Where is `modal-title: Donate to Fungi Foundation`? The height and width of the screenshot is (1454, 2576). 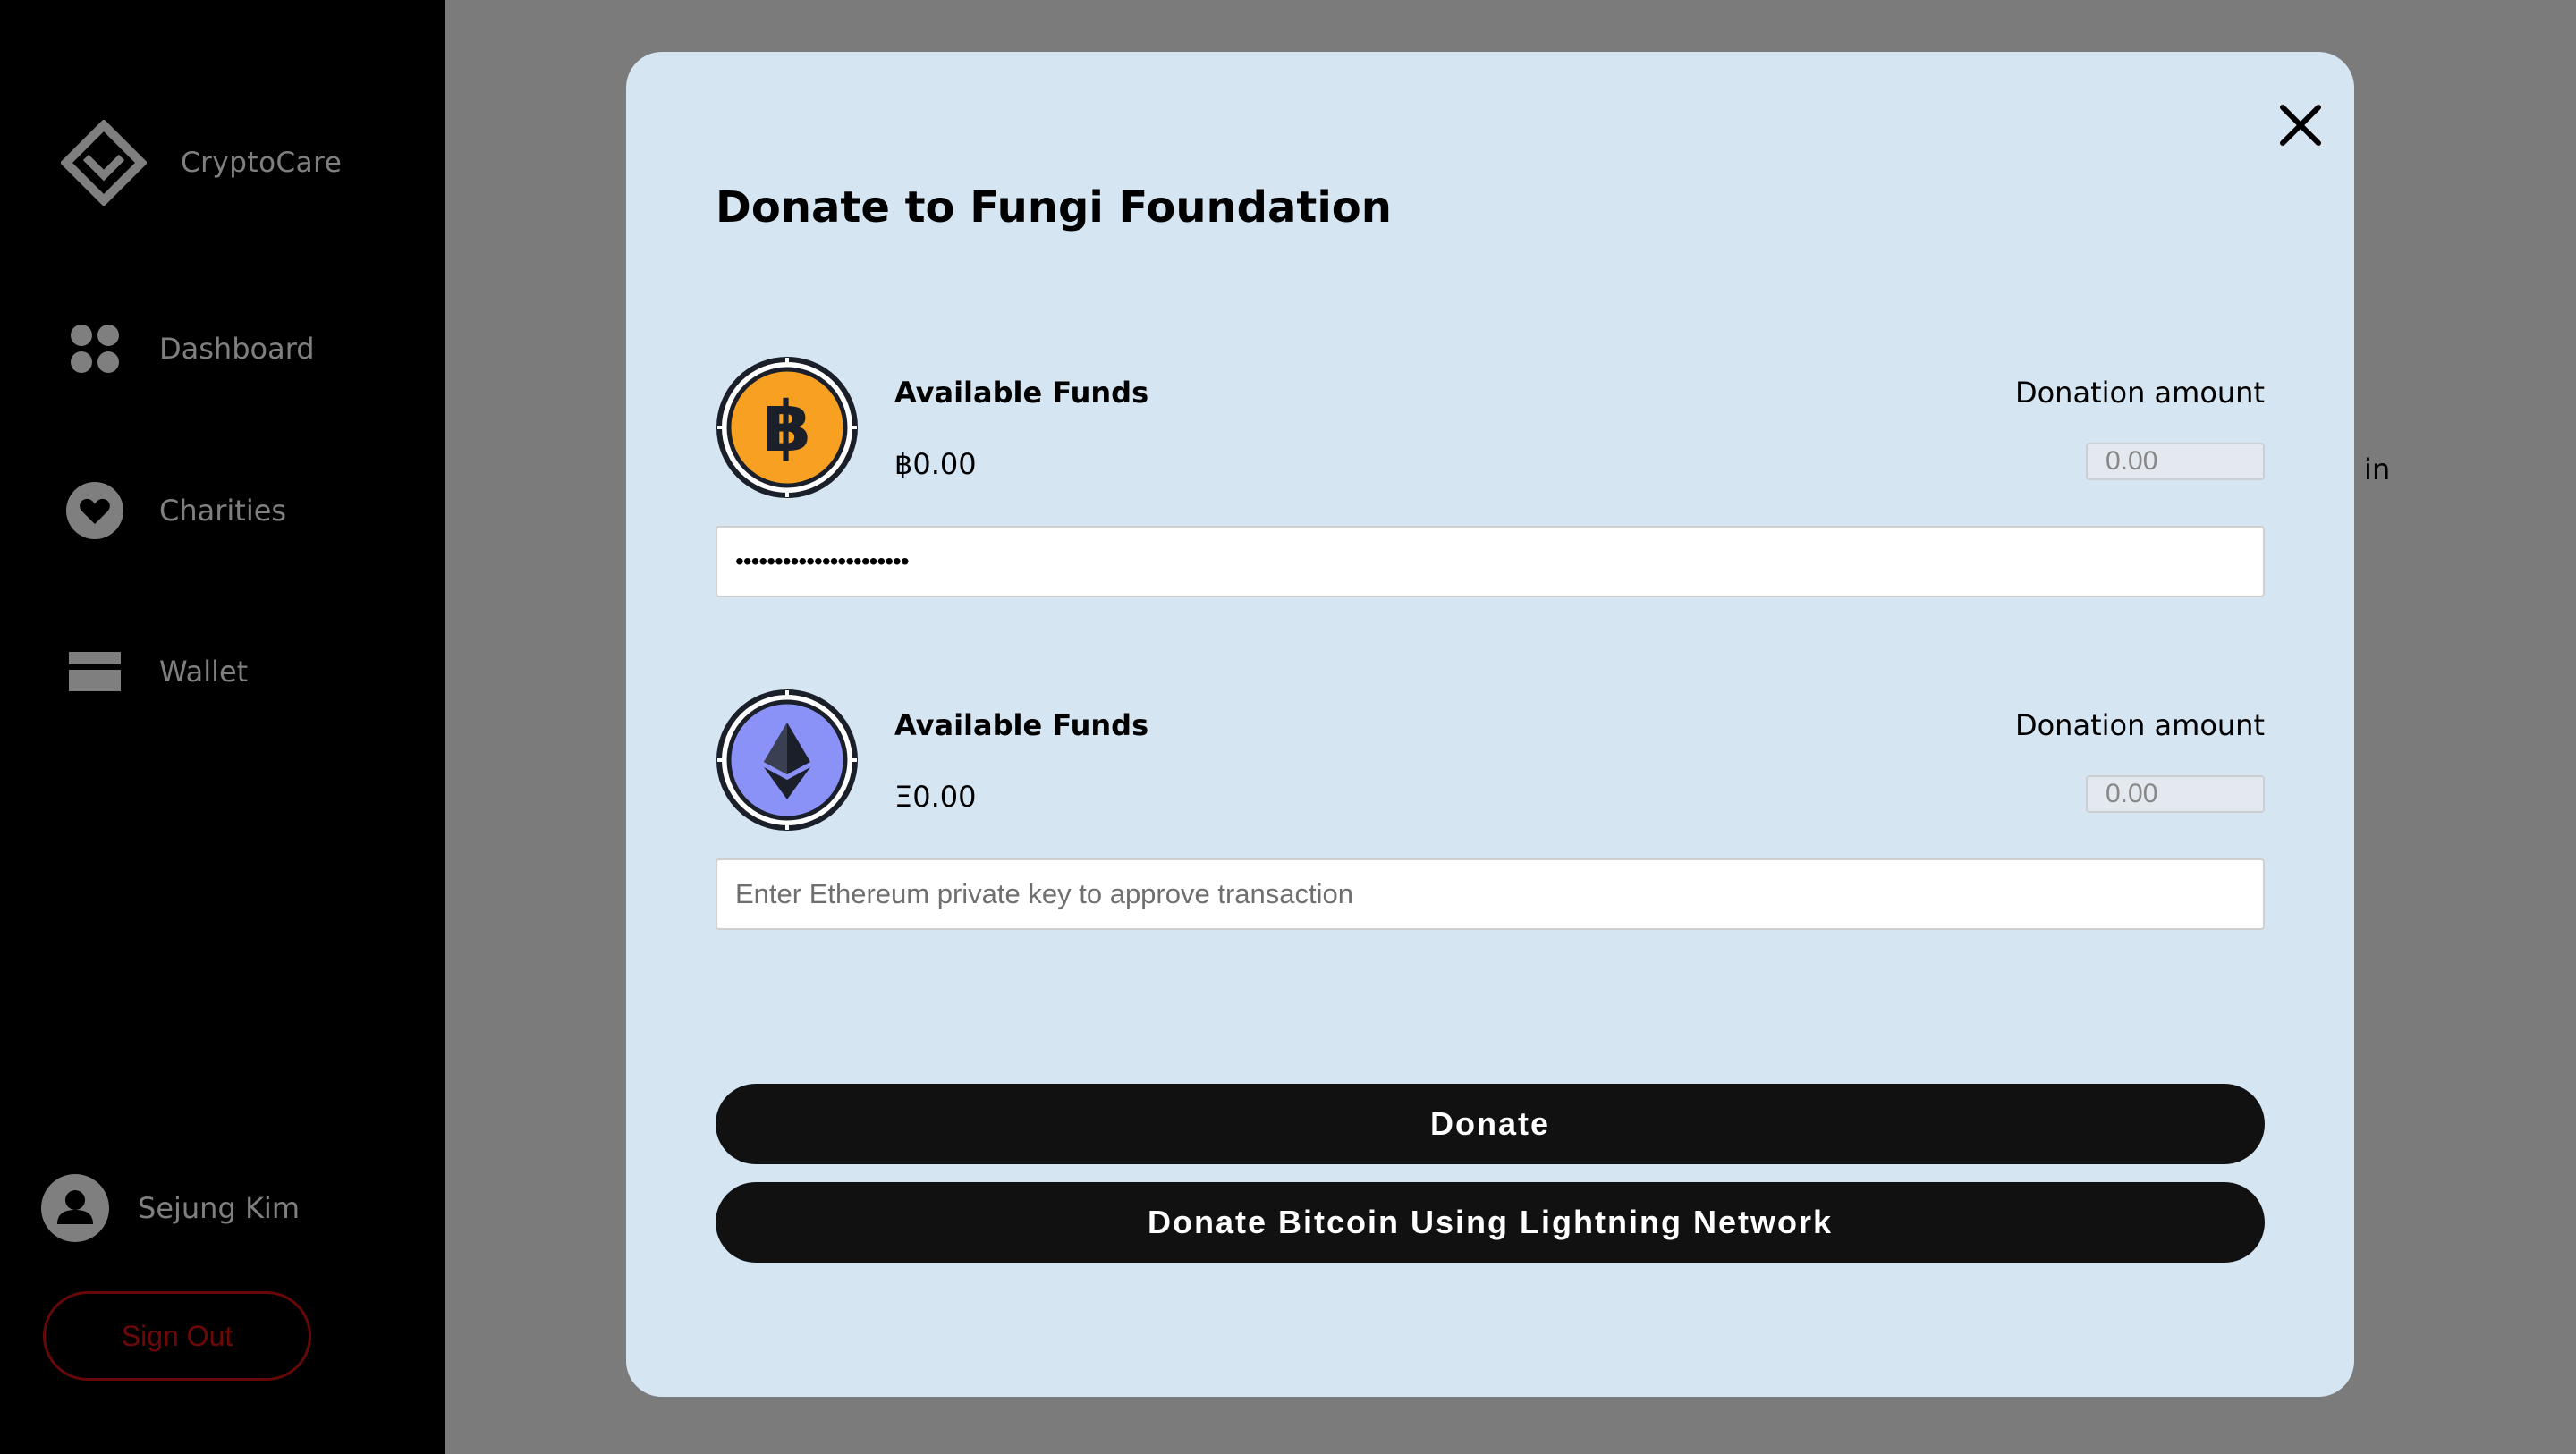 modal-title: Donate to Fungi Foundation is located at coordinates (1054, 207).